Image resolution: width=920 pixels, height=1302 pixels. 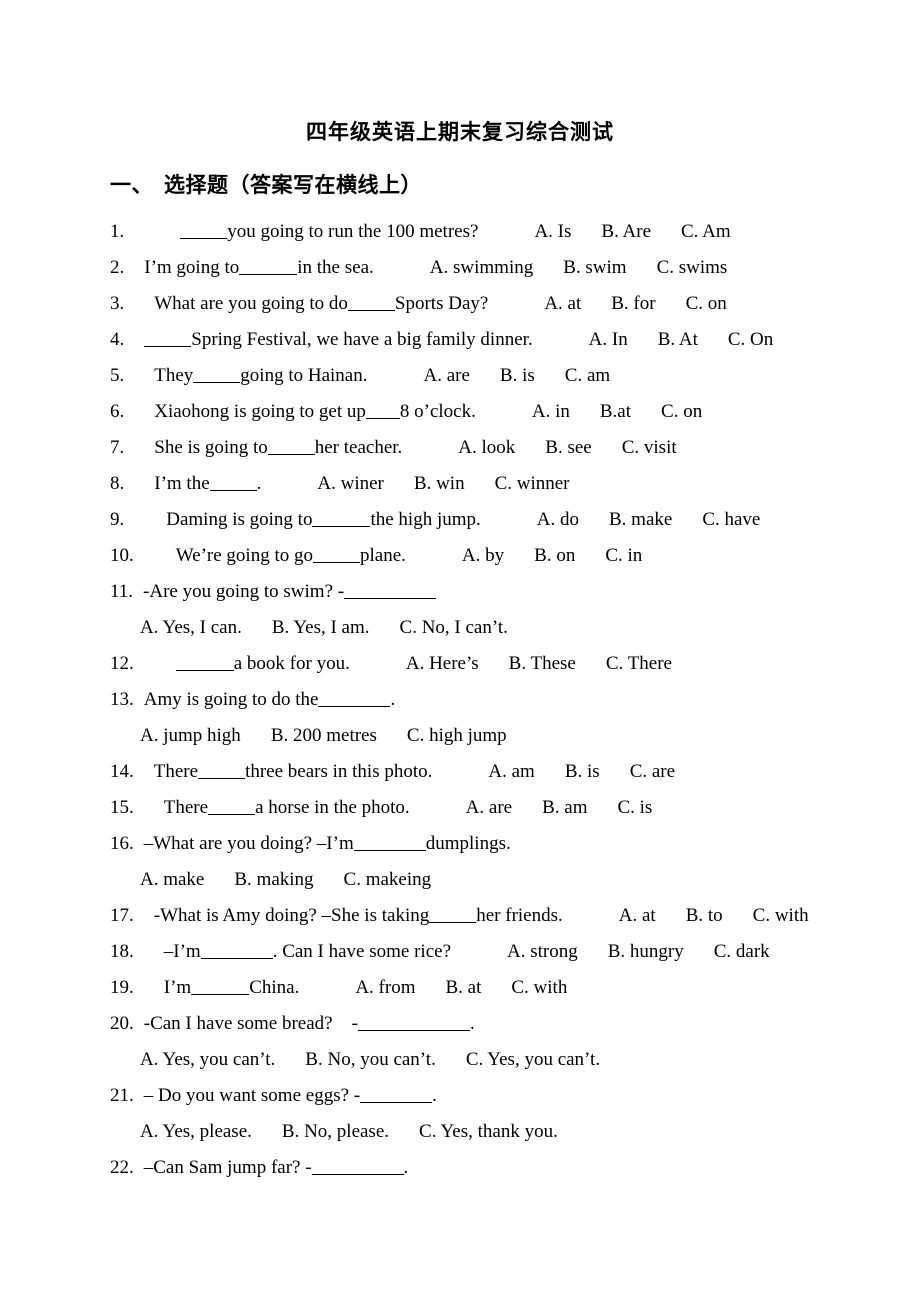 What do you see at coordinates (626, 231) in the screenshot?
I see `question-option: B. Are` at bounding box center [626, 231].